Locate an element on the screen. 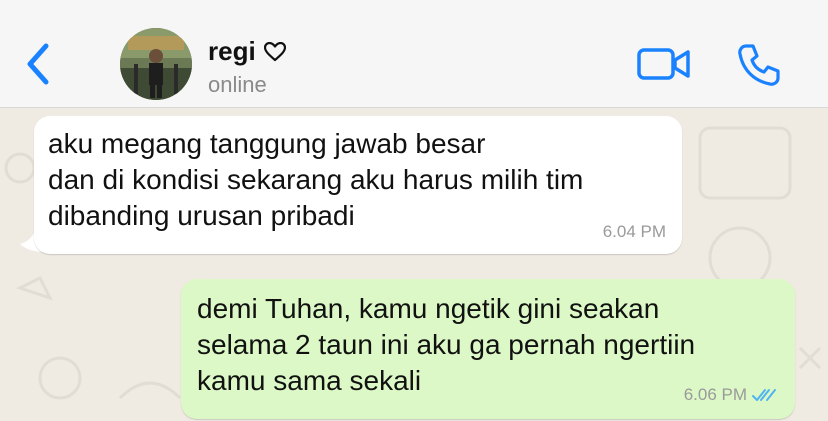  voice-call-button is located at coordinates (759, 65).